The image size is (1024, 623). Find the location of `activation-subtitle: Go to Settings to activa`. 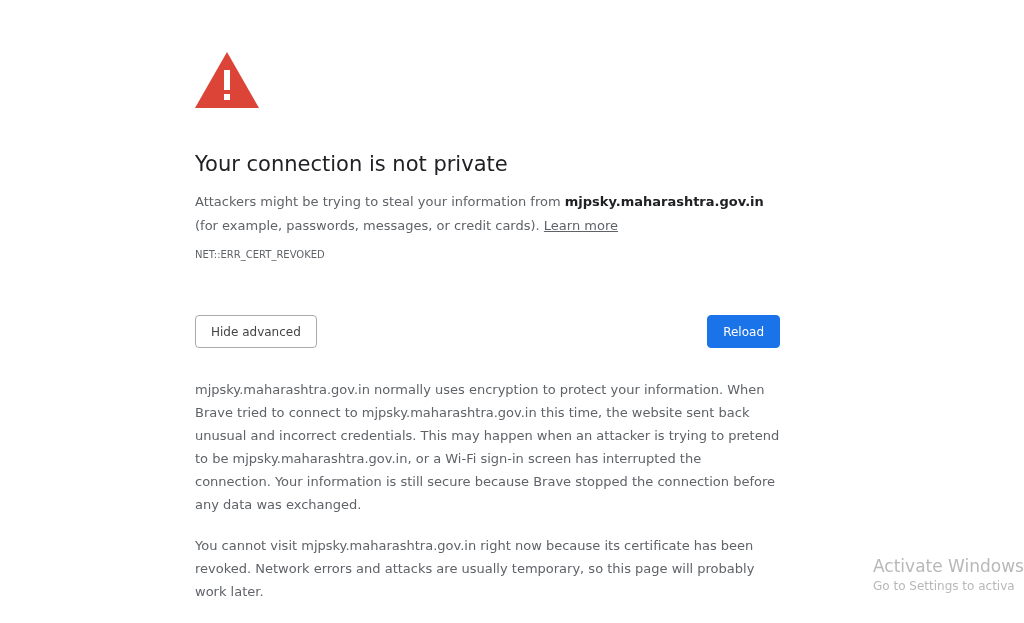

activation-subtitle: Go to Settings to activa is located at coordinates (944, 586).